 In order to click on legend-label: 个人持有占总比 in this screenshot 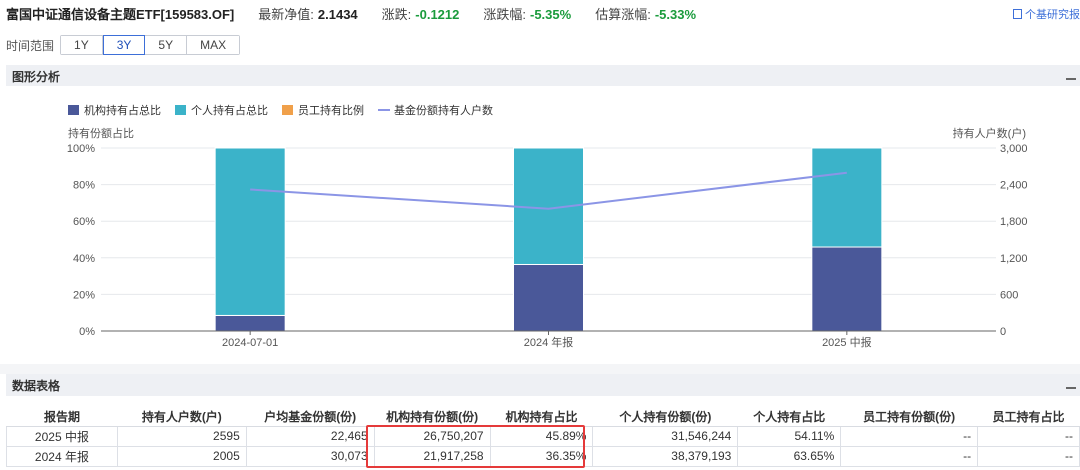, I will do `click(229, 110)`.